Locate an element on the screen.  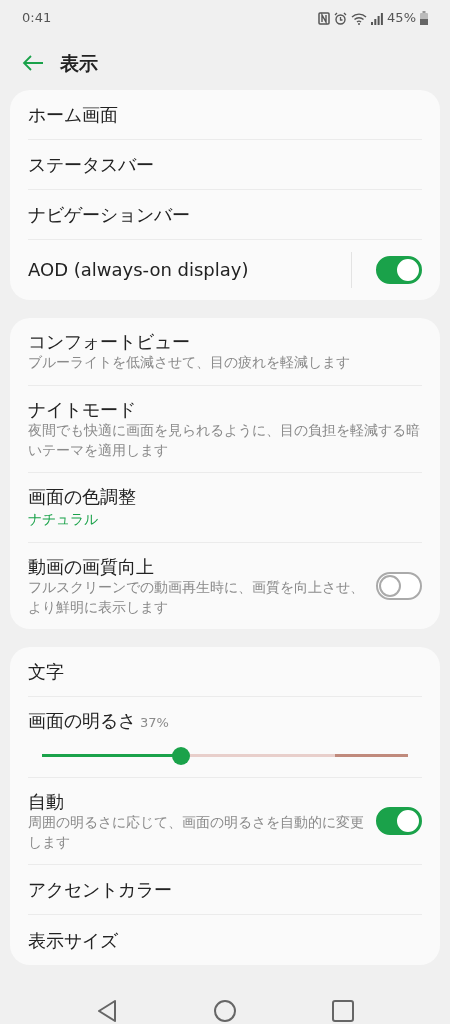
back-button is located at coordinates (33, 63).